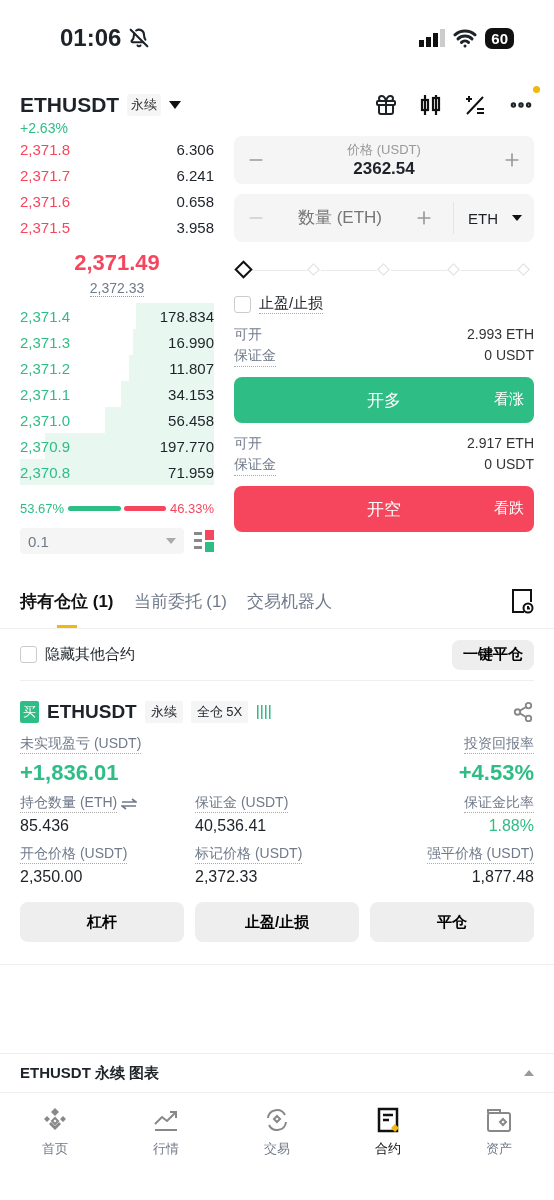 This screenshot has width=554, height=1200. What do you see at coordinates (45, 472) in the screenshot?
I see `bid-price: 2,370.8` at bounding box center [45, 472].